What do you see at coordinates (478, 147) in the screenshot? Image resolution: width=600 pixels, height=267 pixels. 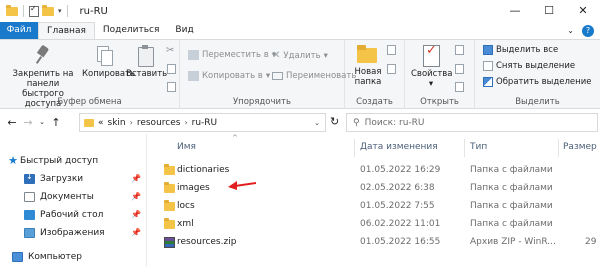 I see `column-header-type: Тип` at bounding box center [478, 147].